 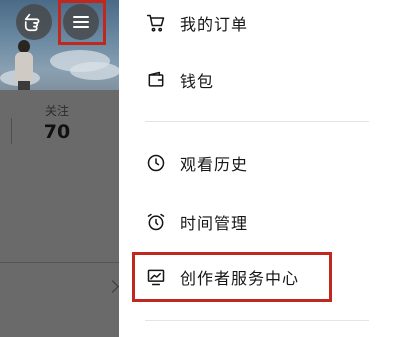 I want to click on following-count: 70, so click(x=57, y=132).